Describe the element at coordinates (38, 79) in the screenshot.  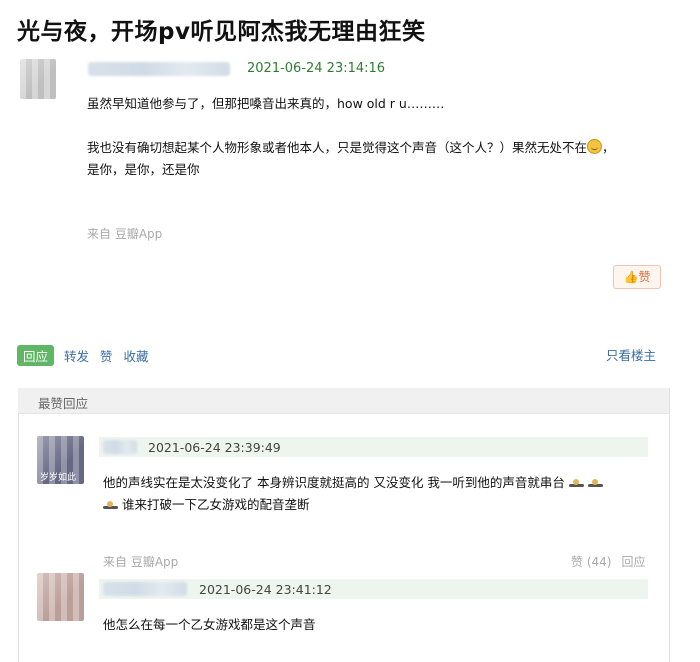
I see `author-avatar` at that location.